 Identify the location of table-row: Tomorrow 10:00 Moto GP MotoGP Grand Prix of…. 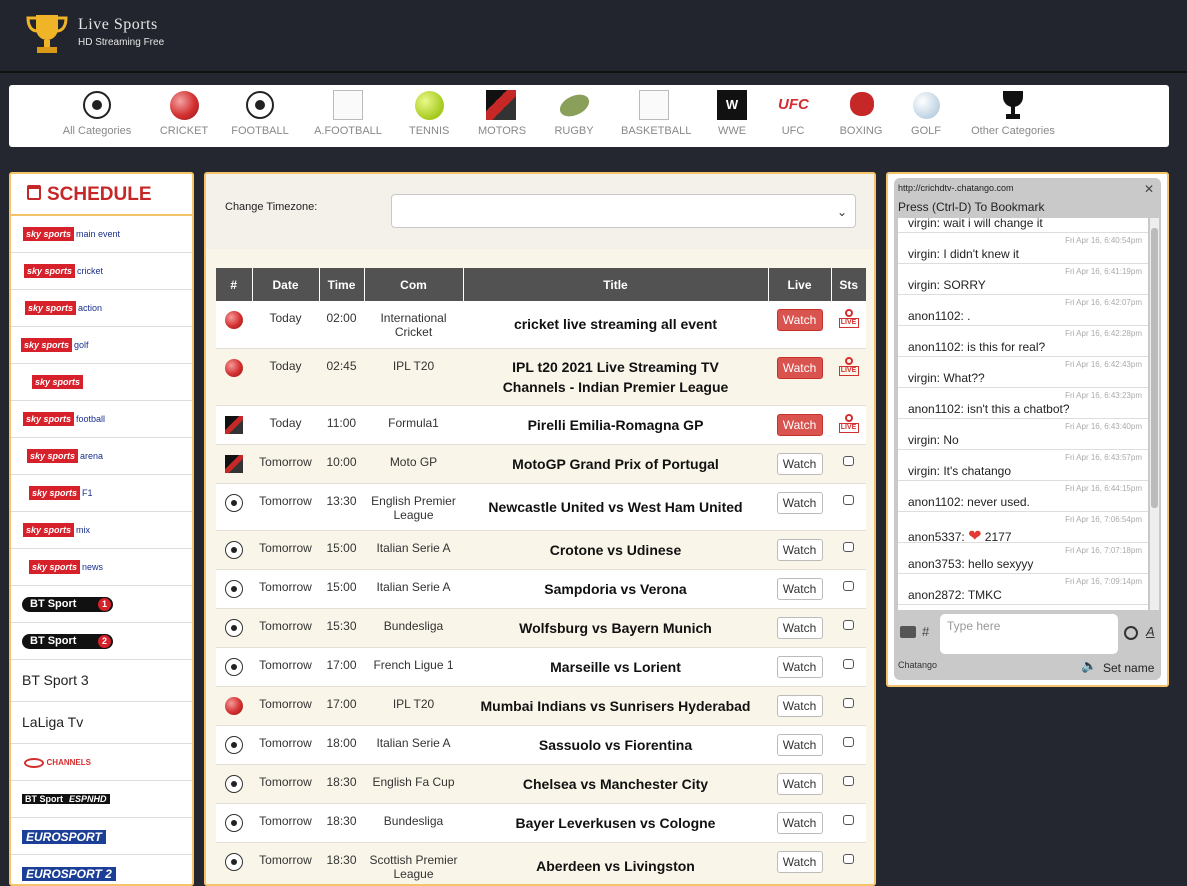
(541, 464).